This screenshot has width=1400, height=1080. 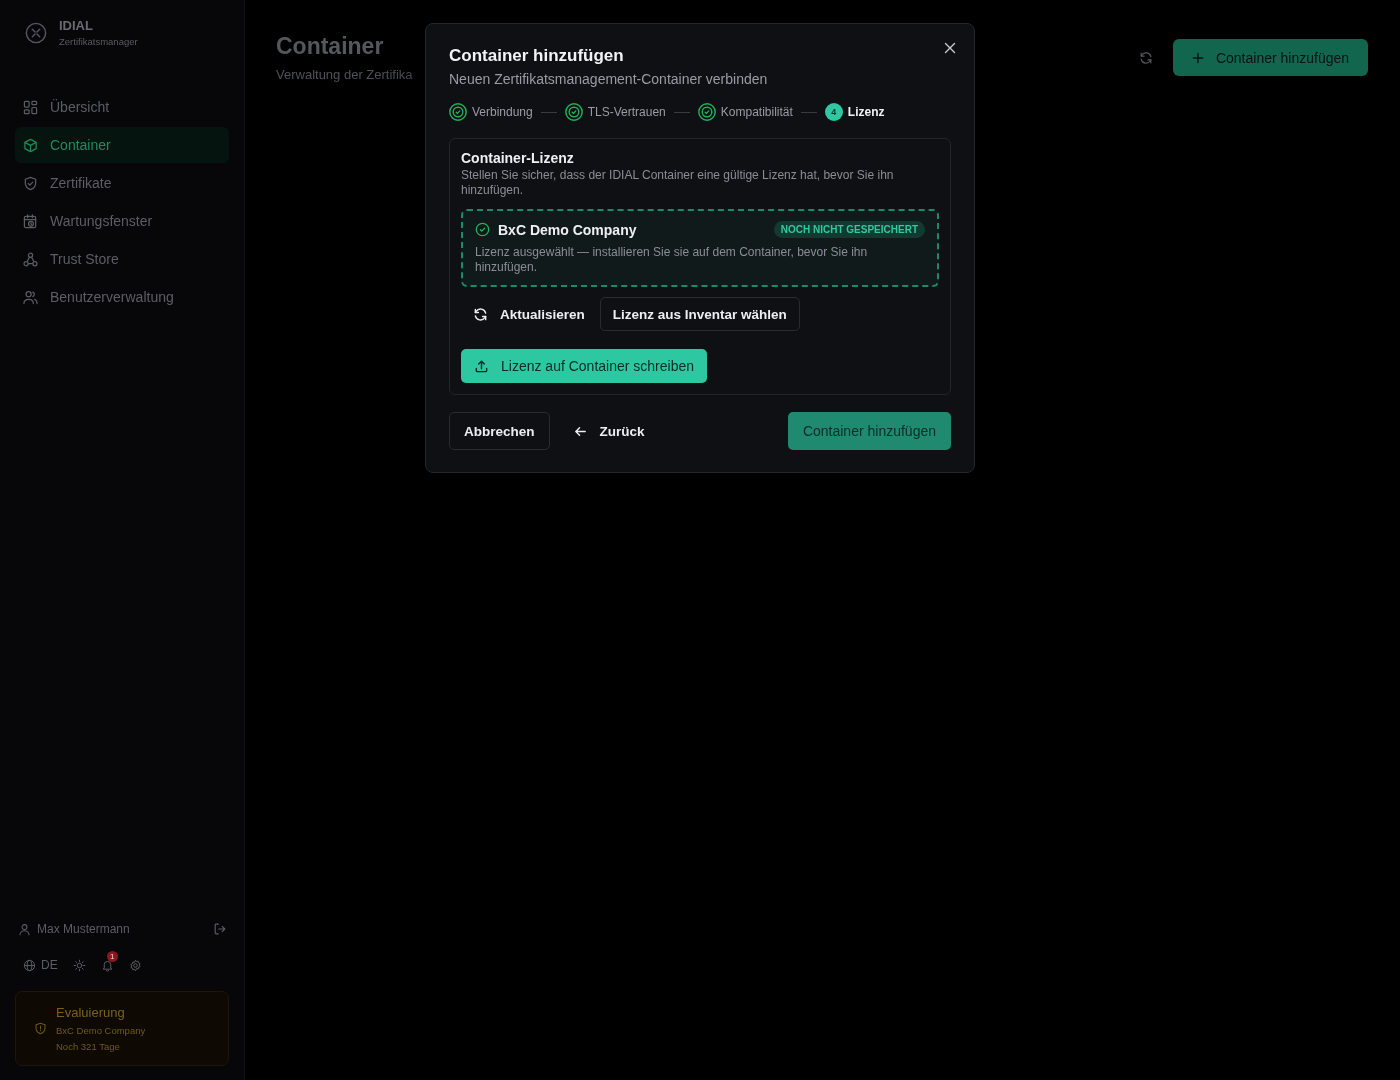 What do you see at coordinates (699, 314) in the screenshot?
I see `choose-license-button: Lizenz aus Inventar wählen` at bounding box center [699, 314].